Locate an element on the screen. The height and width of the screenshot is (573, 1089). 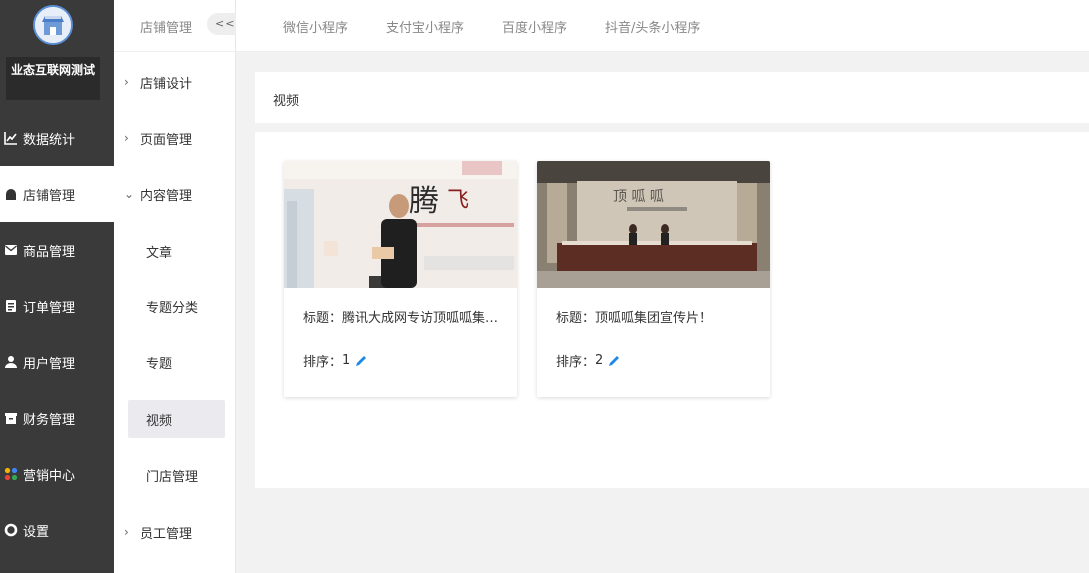
sidebar-item-marketing-center: 营销中心 is located at coordinates (57, 474).